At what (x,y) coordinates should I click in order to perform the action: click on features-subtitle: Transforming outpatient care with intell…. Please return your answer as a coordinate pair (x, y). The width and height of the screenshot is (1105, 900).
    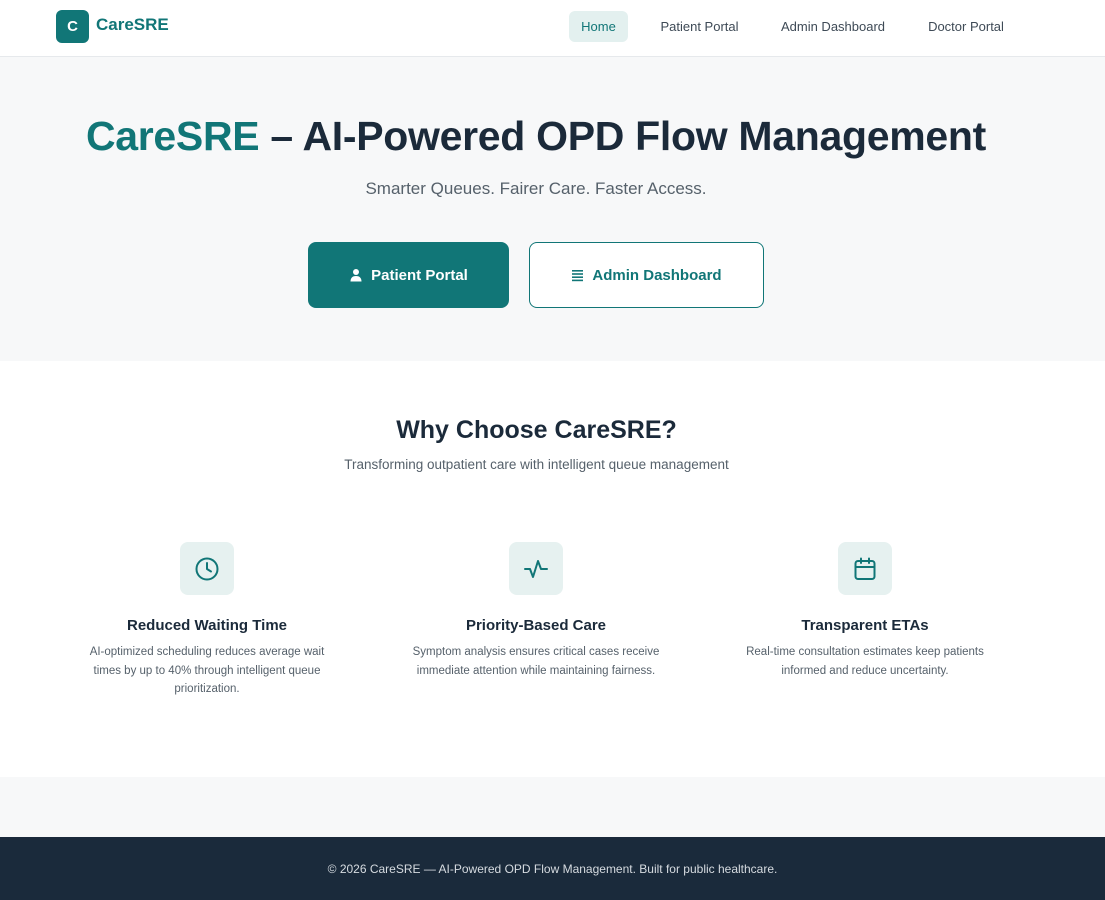
    Looking at the image, I should click on (536, 464).